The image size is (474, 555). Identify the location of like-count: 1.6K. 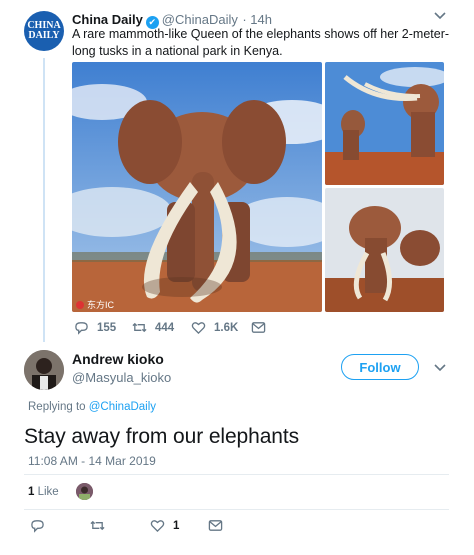
(226, 327).